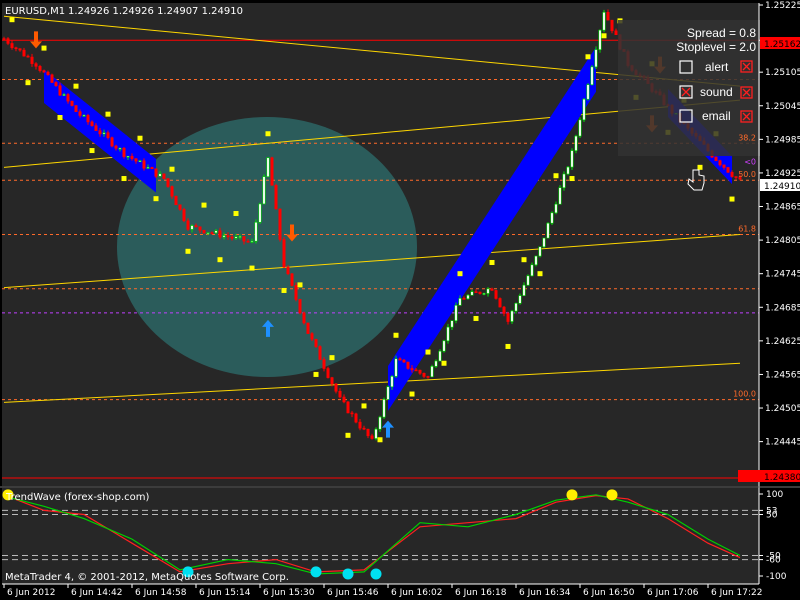  I want to click on svg-text: 1.25162, so click(782, 45).